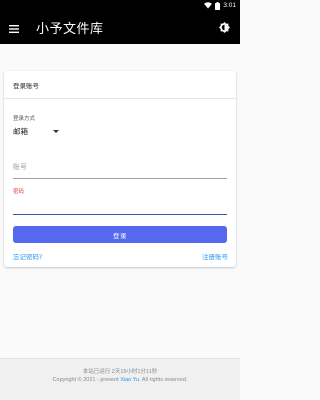 The height and width of the screenshot is (400, 320). Describe the element at coordinates (215, 256) in the screenshot. I see `register-link: 注册账号` at that location.